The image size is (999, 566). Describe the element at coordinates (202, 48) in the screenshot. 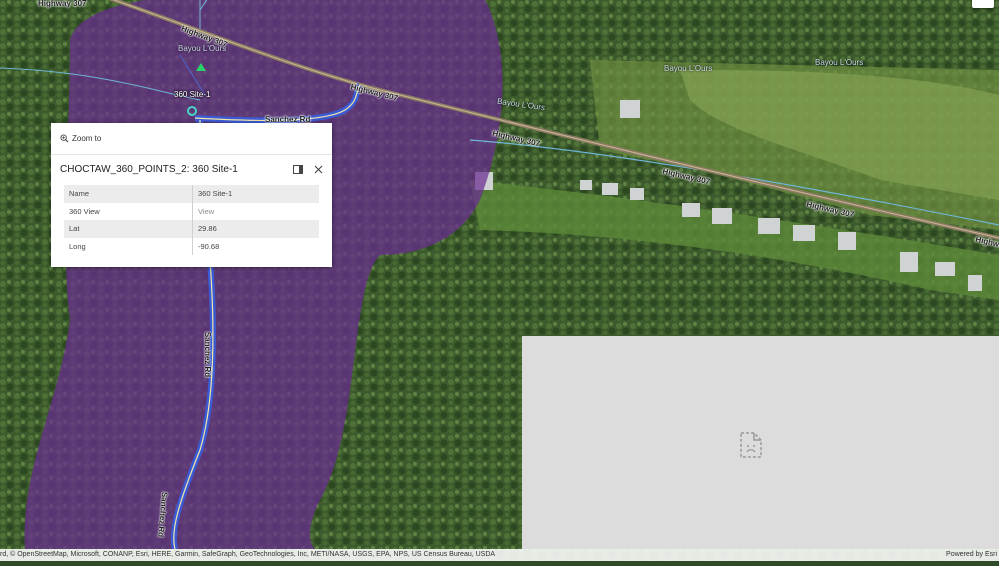

I see `bayou-label-1: Bayou L'Ours` at that location.